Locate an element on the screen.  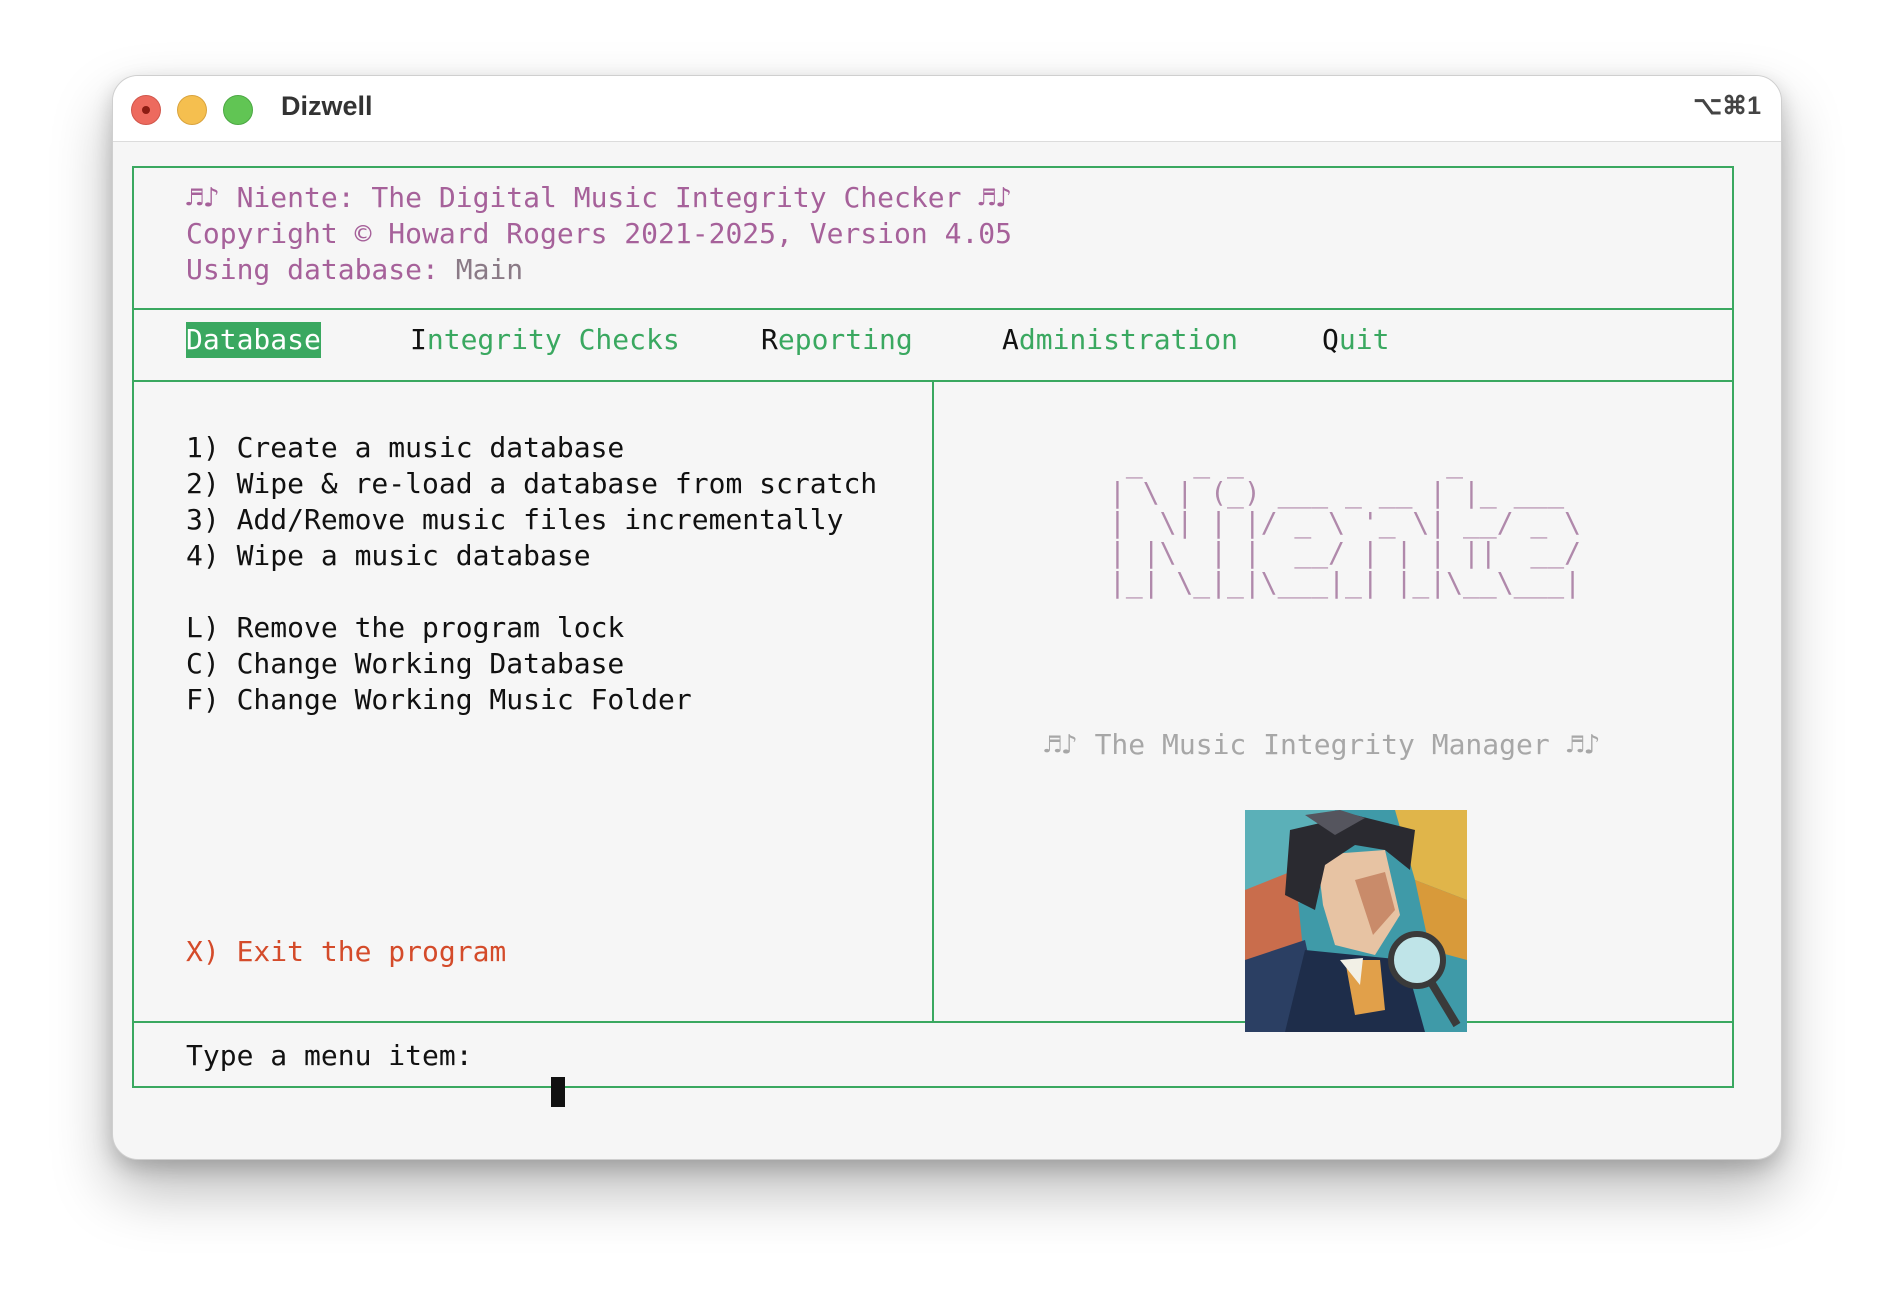
database-label: Using database: is located at coordinates (312, 269).